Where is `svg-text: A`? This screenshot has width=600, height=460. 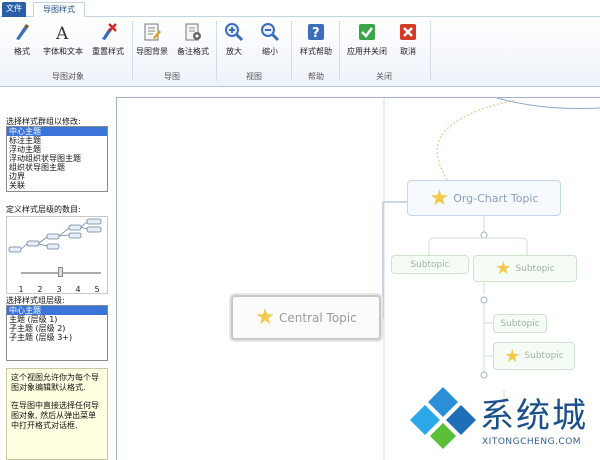
svg-text: A is located at coordinates (62, 33).